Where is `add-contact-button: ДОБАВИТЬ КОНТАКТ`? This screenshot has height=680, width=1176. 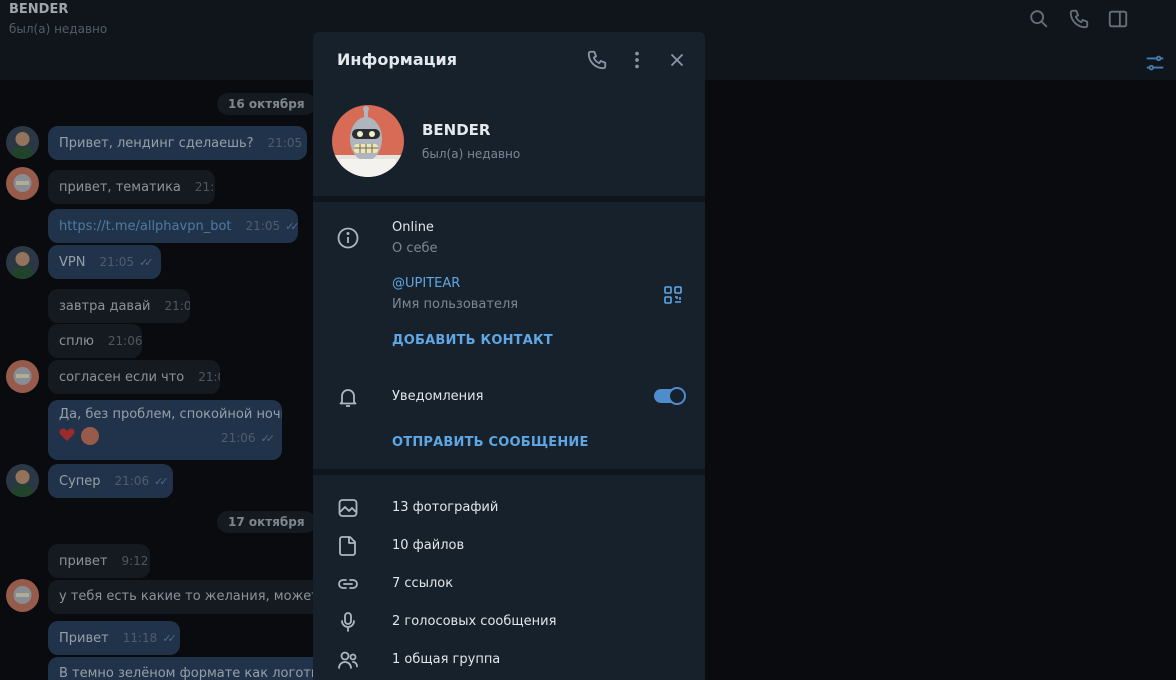
add-contact-button: ДОБАВИТЬ КОНТАКТ is located at coordinates (472, 340).